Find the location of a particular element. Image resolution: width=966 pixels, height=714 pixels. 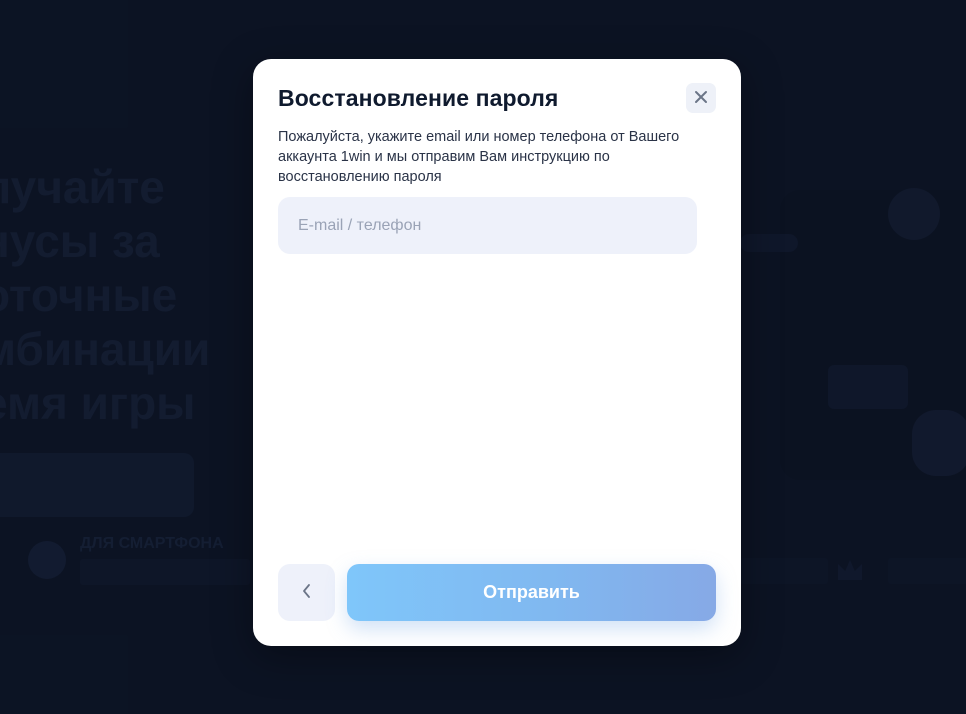

close-button is located at coordinates (701, 98).